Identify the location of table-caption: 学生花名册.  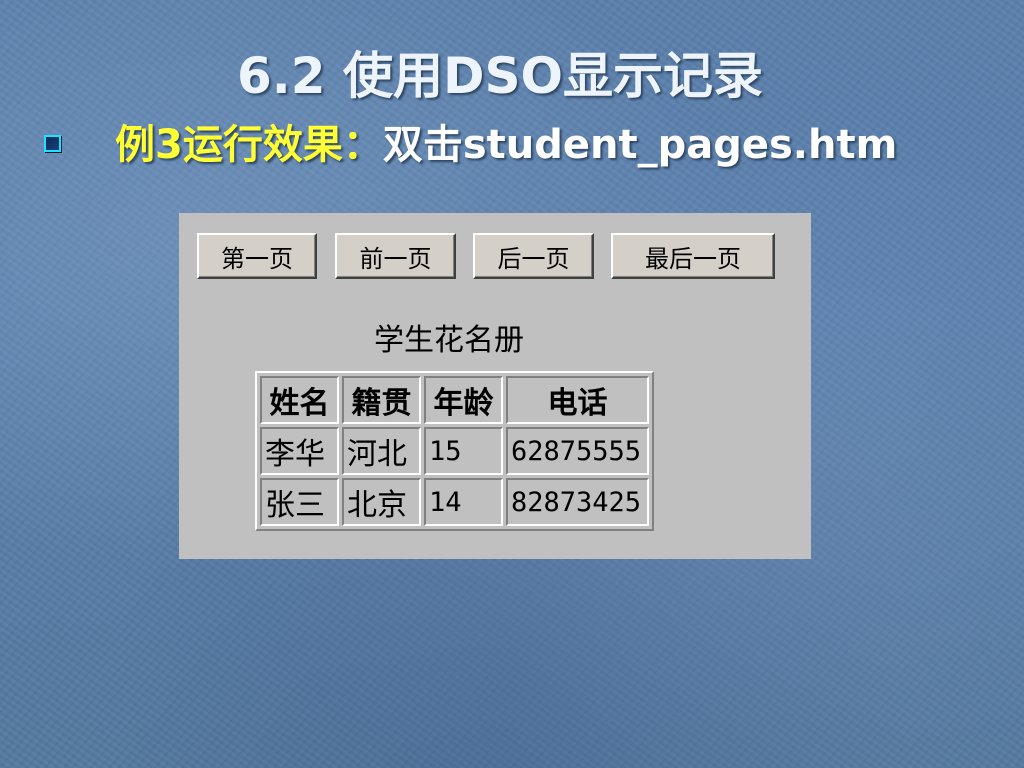
(449, 340).